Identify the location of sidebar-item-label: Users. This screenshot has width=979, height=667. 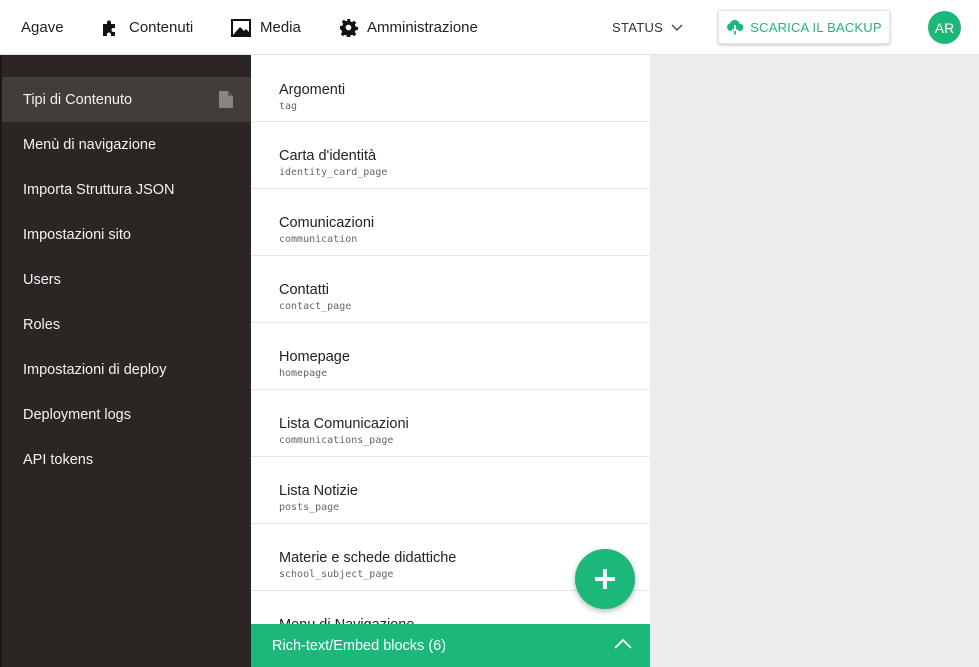
(42, 279).